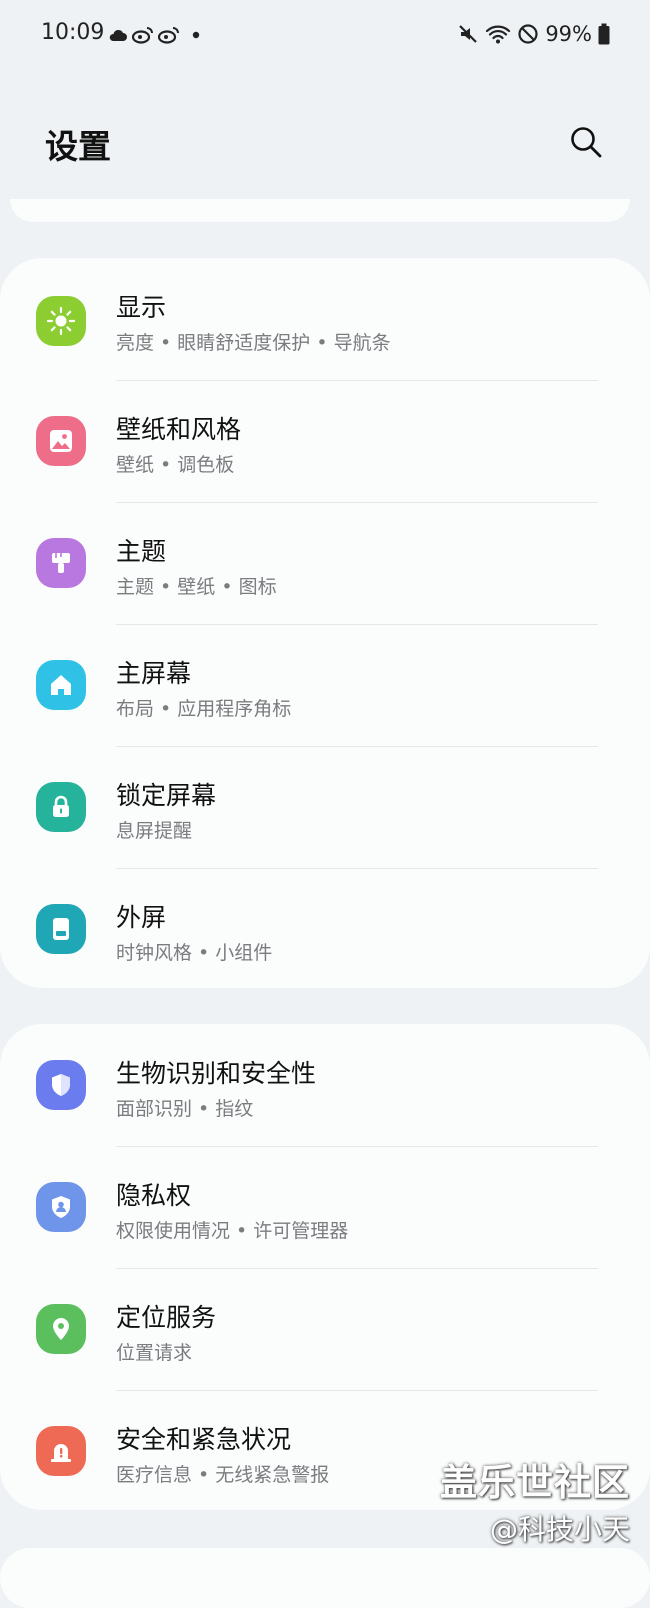 The width and height of the screenshot is (650, 1608). I want to click on setting-item-display: 显示 亮度 • 眼睛舒适度保护 • 导航条, so click(325, 319).